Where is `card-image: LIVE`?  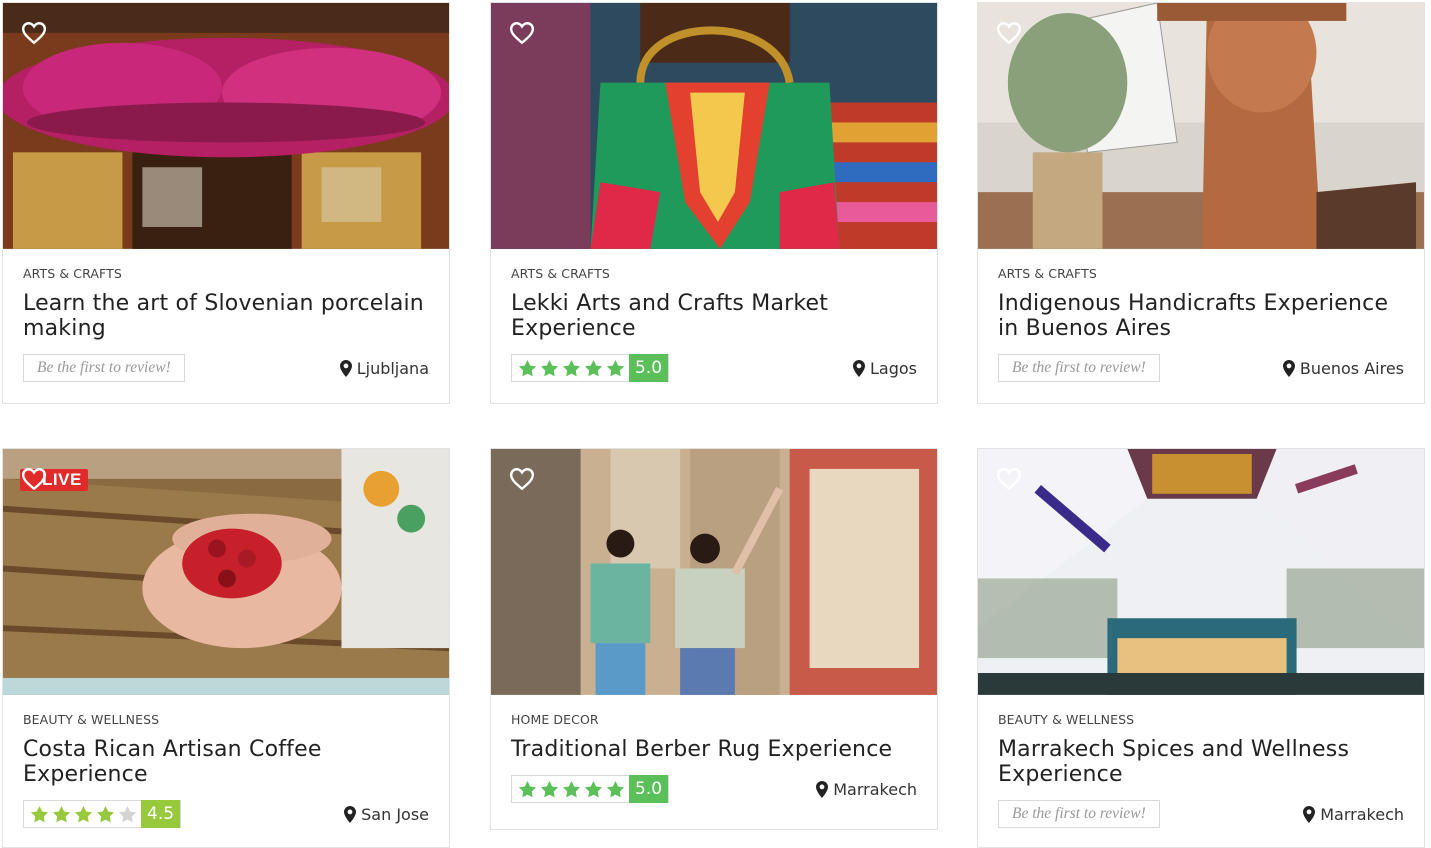 card-image: LIVE is located at coordinates (226, 572).